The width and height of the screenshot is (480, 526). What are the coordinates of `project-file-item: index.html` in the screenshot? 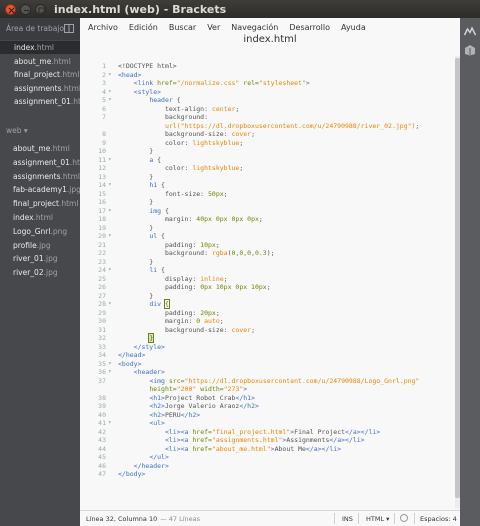 It's located at (40, 217).